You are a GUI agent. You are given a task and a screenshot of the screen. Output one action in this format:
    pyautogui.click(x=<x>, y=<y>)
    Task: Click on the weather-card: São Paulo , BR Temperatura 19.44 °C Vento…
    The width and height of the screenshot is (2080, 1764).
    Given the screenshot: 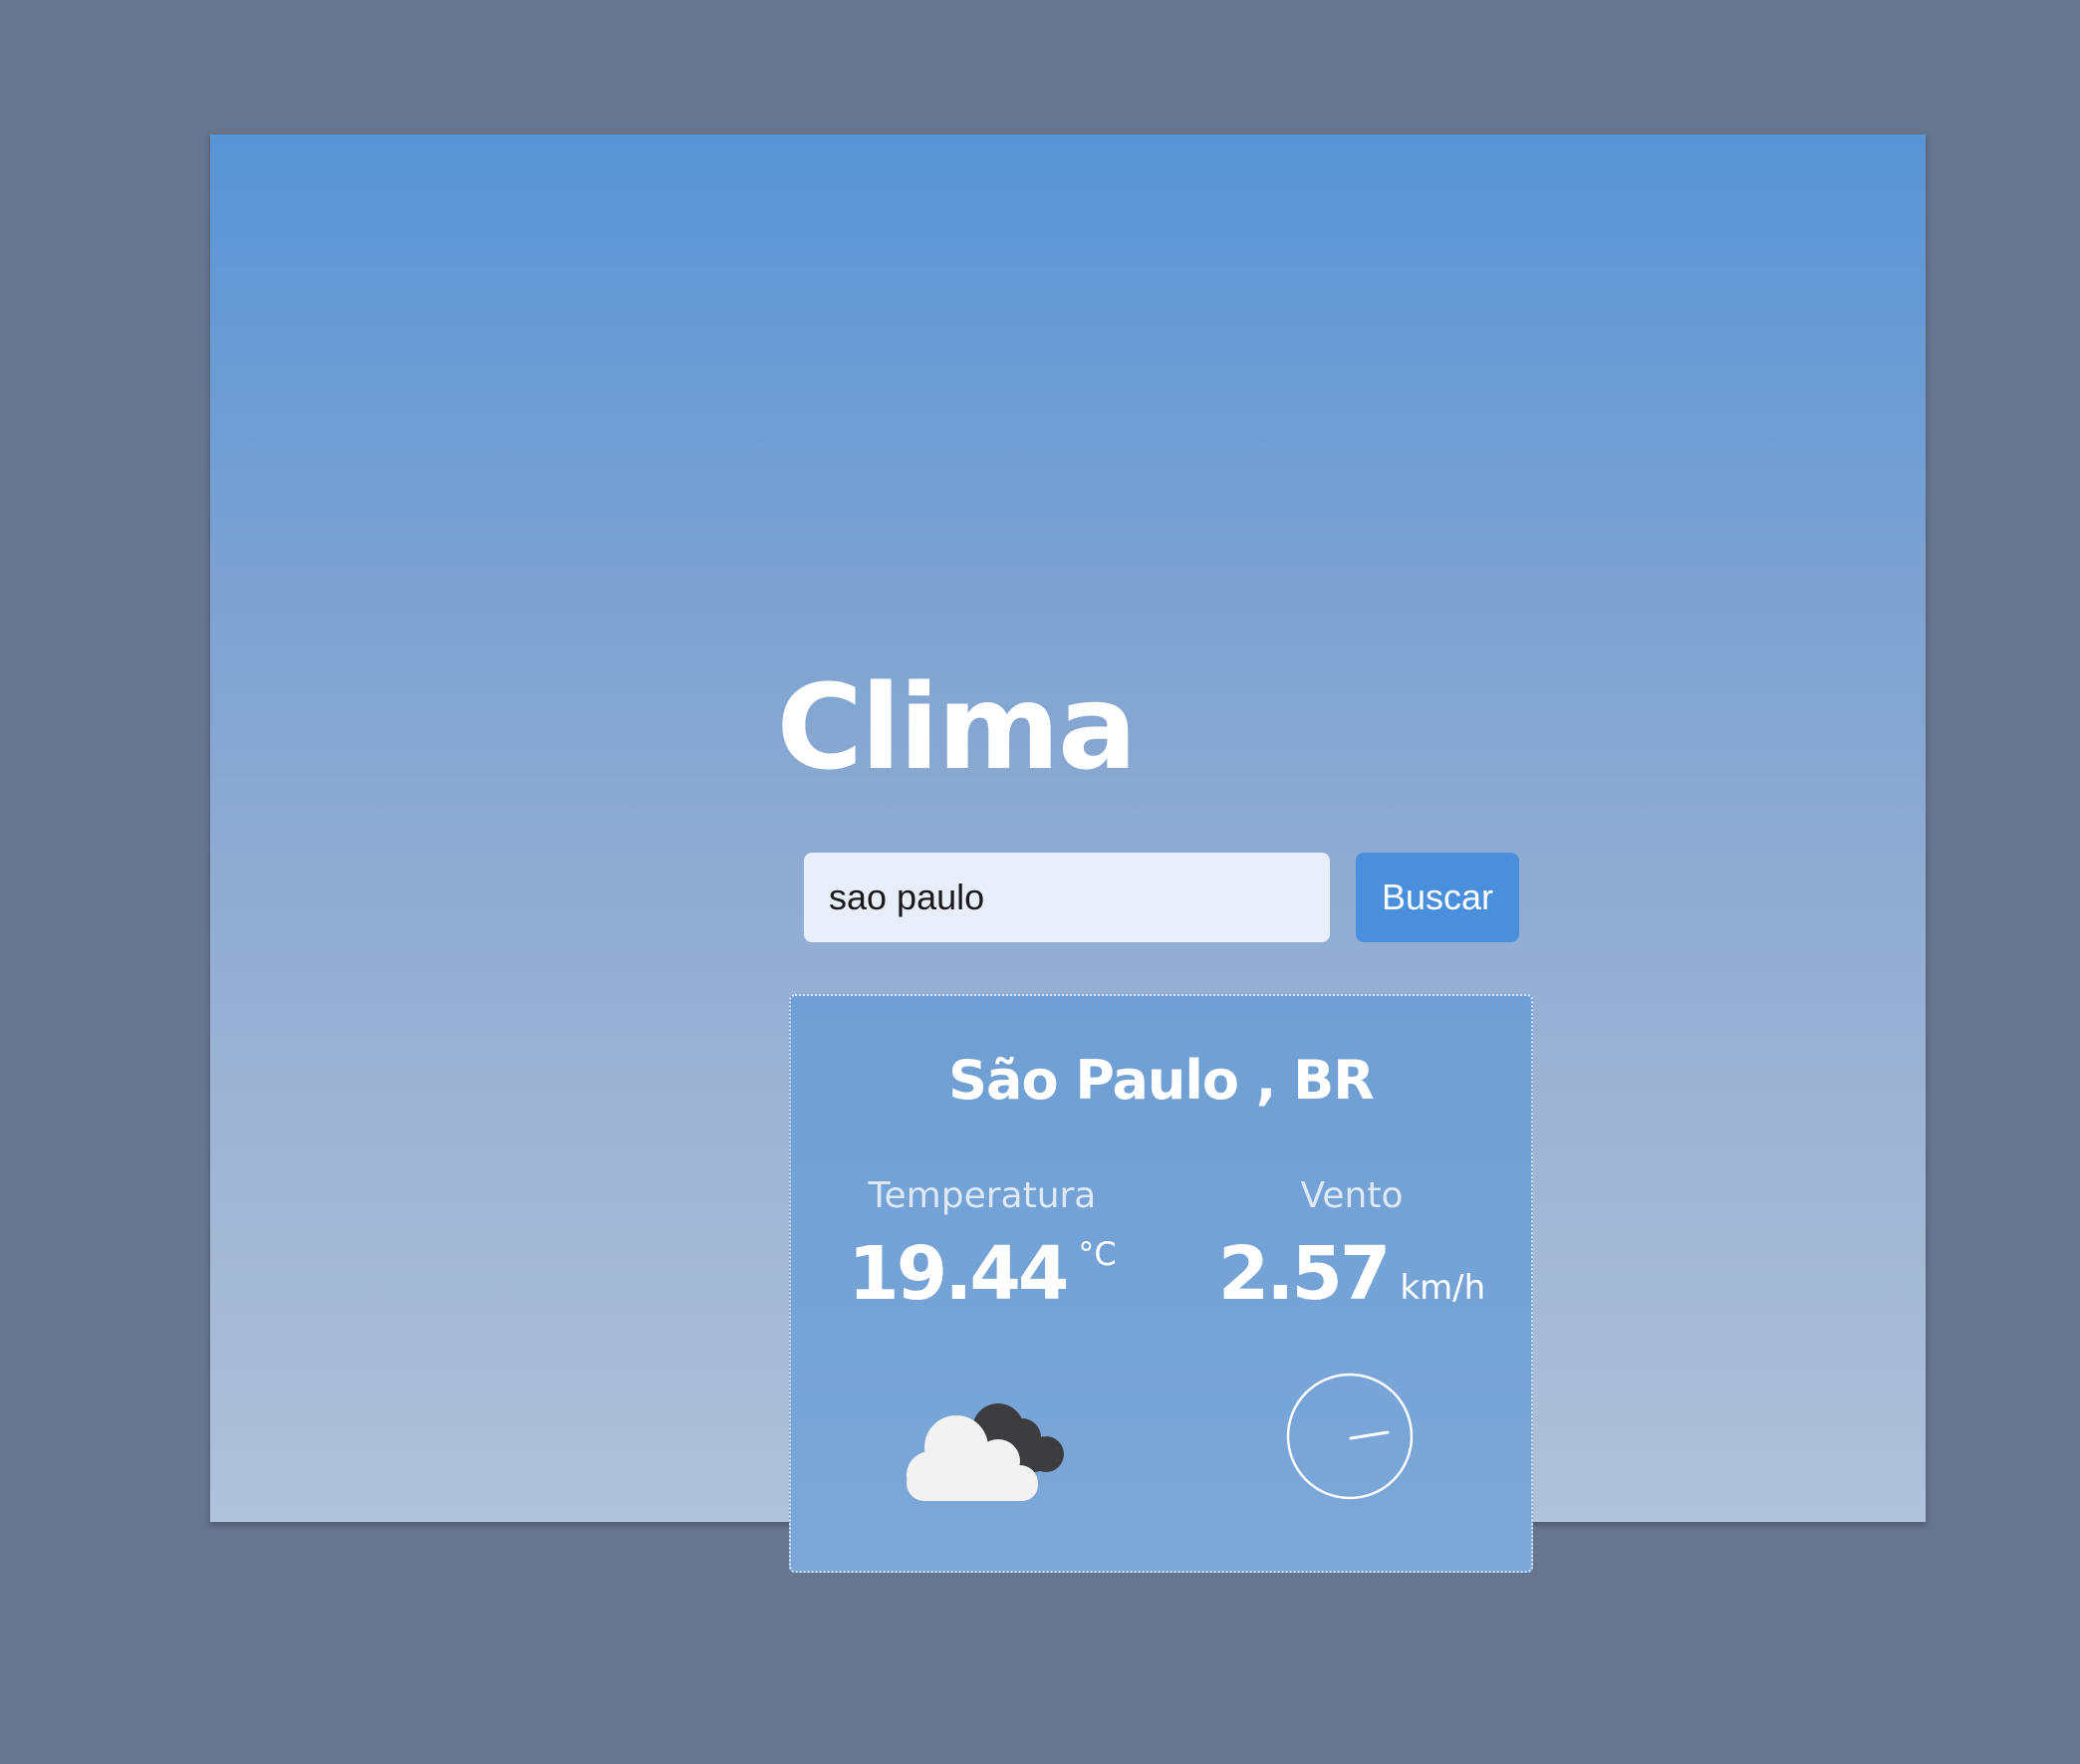 What is the action you would take?
    pyautogui.click(x=1161, y=1283)
    